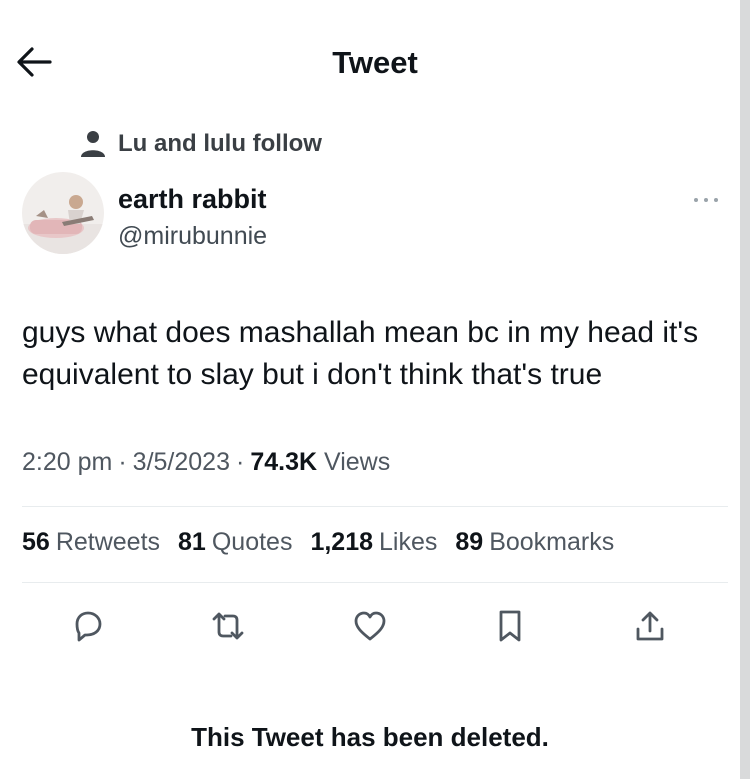 The width and height of the screenshot is (750, 779). I want to click on bookmark-button, so click(510, 626).